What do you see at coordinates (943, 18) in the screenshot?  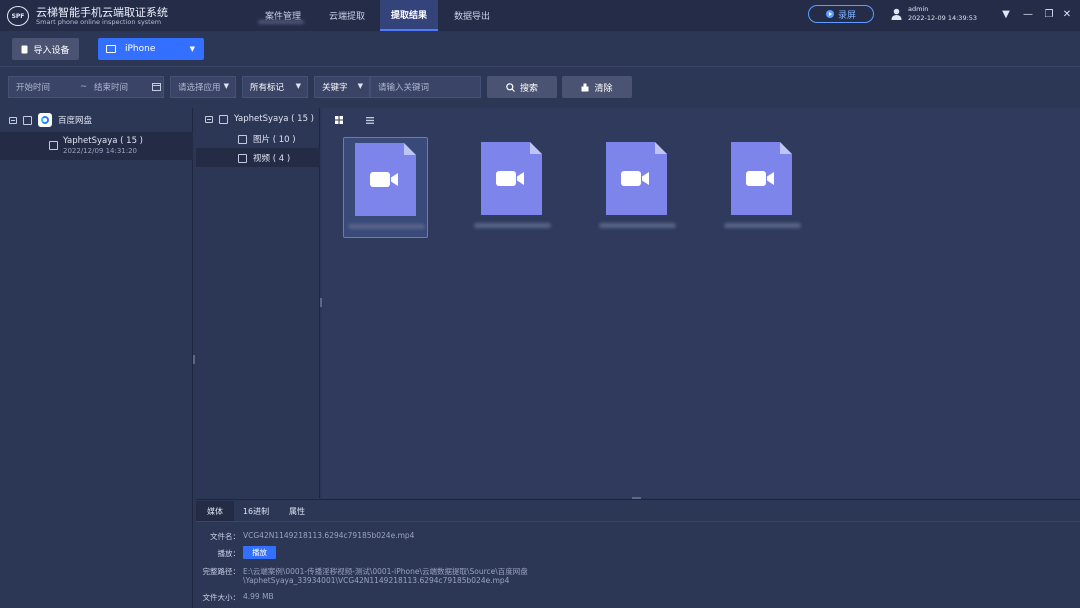 I see `login-time: 2022-12-09 14:39:53` at bounding box center [943, 18].